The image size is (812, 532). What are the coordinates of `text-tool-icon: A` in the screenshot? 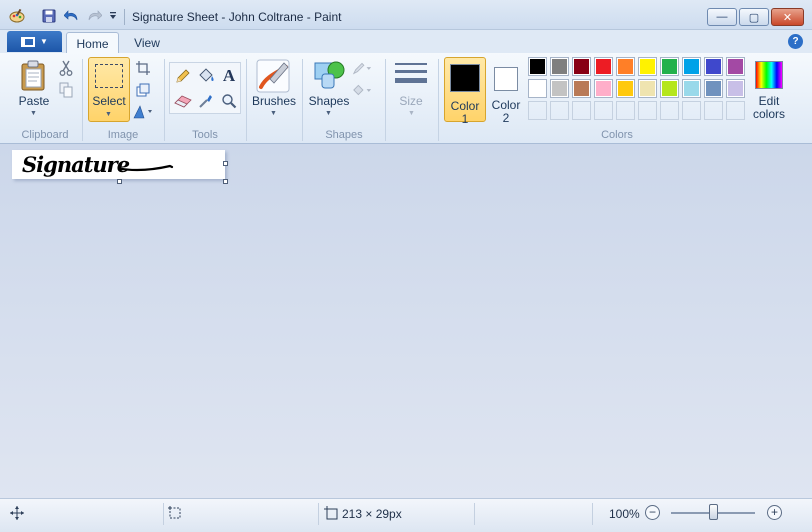 It's located at (229, 76).